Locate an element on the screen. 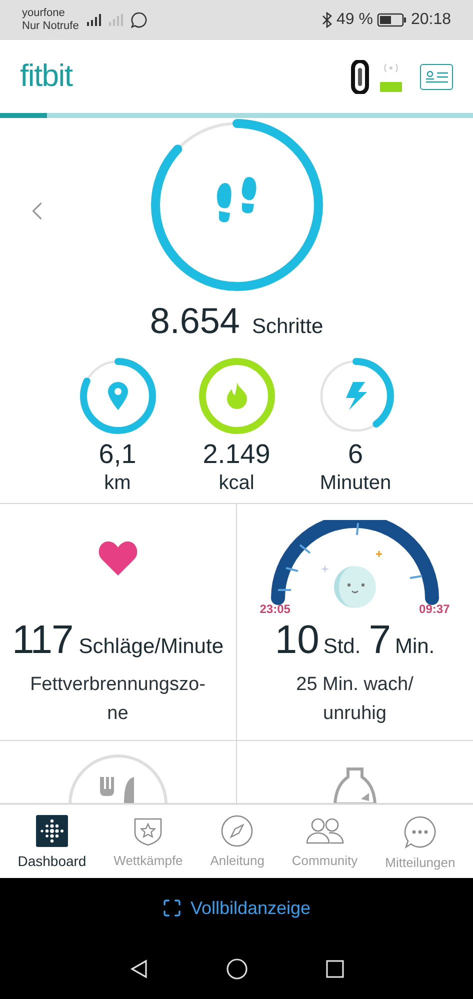 This screenshot has height=999, width=473. clock-time: 20:18 is located at coordinates (430, 20).